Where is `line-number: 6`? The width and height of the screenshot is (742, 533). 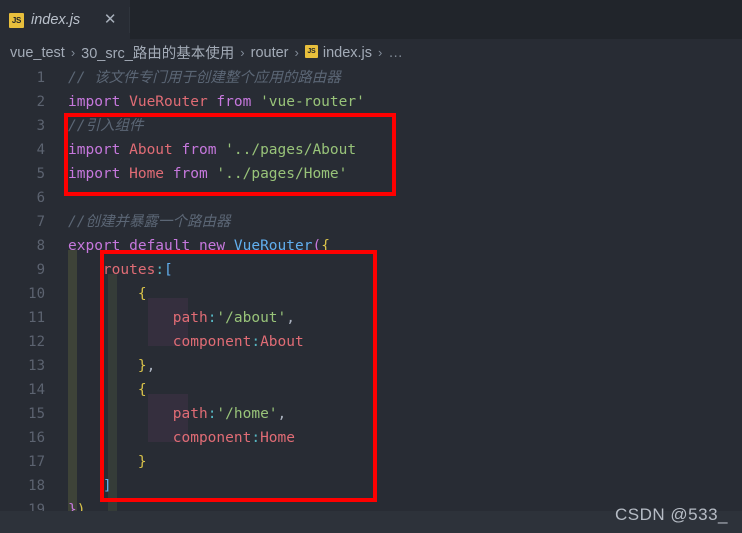 line-number: 6 is located at coordinates (40, 198).